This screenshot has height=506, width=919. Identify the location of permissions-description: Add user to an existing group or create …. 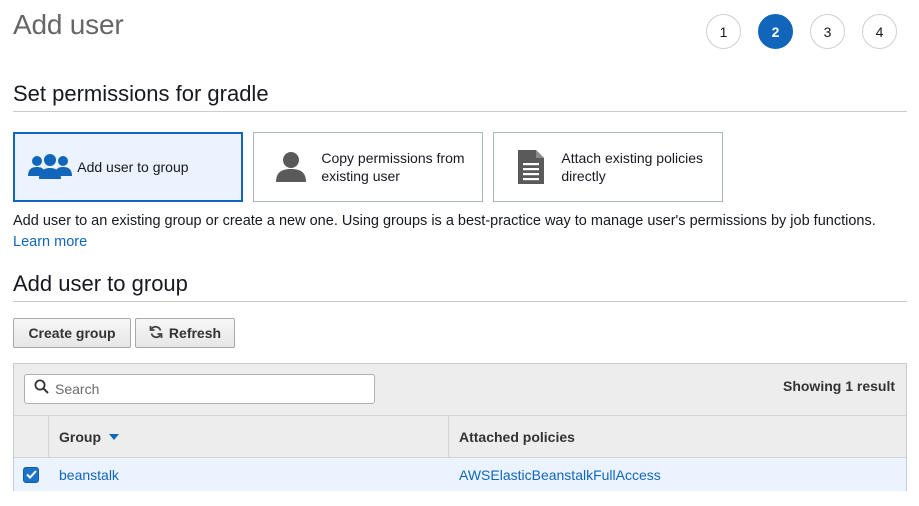
(463, 232).